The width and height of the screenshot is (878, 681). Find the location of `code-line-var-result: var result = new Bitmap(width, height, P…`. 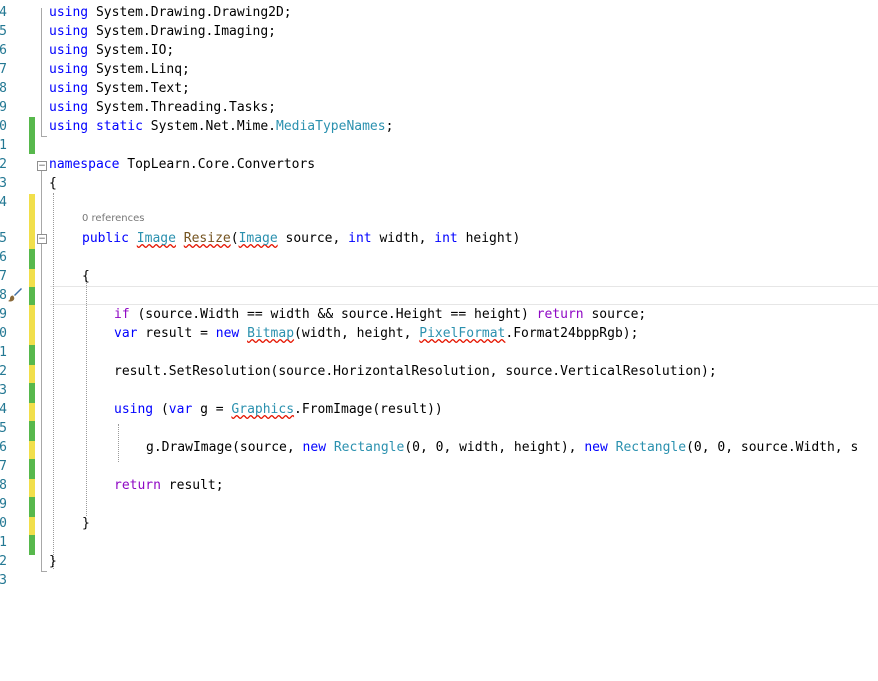

code-line-var-result: var result = new Bitmap(width, height, P… is located at coordinates (439, 333).